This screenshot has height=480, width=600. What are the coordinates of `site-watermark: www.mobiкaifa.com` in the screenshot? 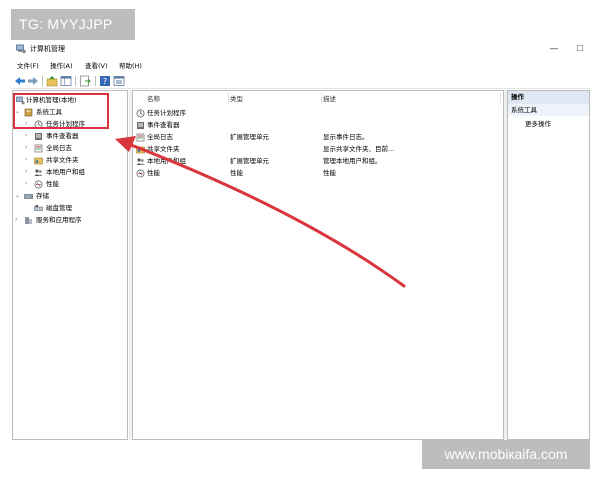 It's located at (506, 454).